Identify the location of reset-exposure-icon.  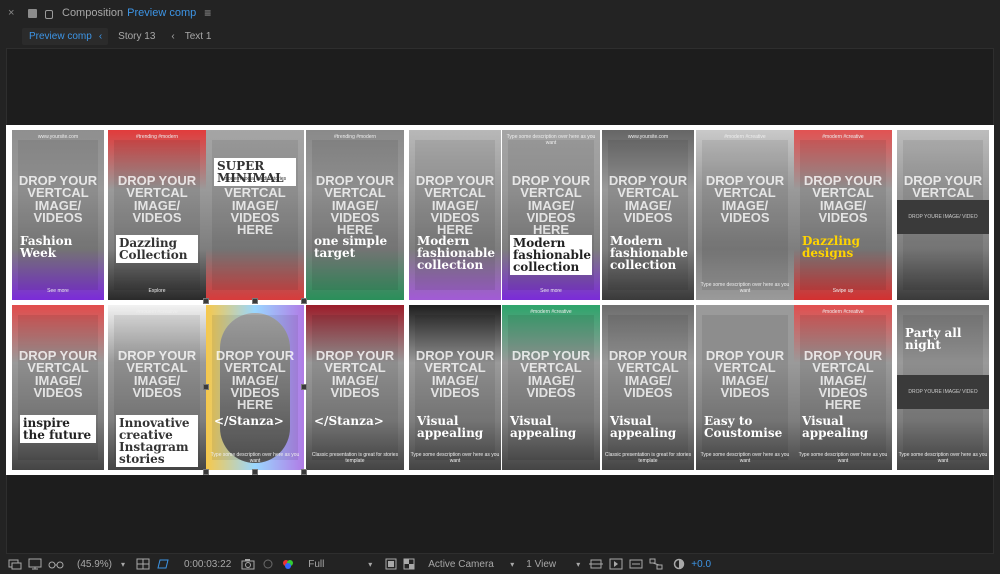
(679, 564).